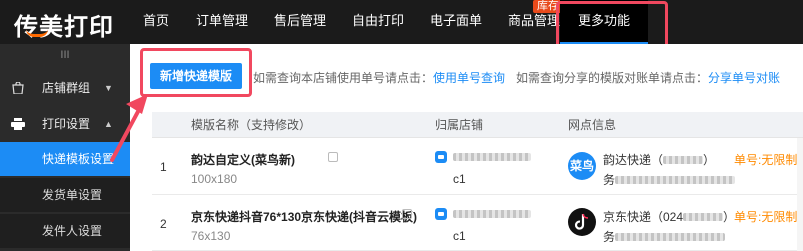 Image resolution: width=803 pixels, height=251 pixels. What do you see at coordinates (129, 128) in the screenshot?
I see `annotation-arrow-icon` at bounding box center [129, 128].